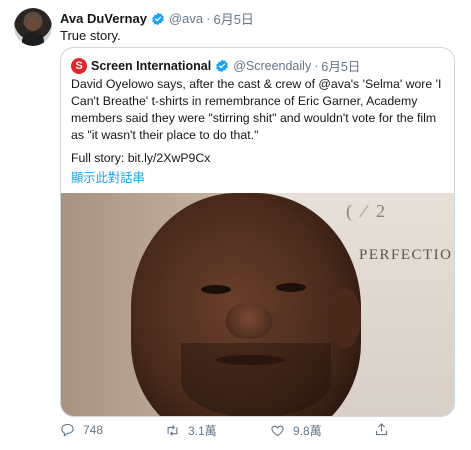  Describe the element at coordinates (172, 430) in the screenshot. I see `retweet-icon` at that location.